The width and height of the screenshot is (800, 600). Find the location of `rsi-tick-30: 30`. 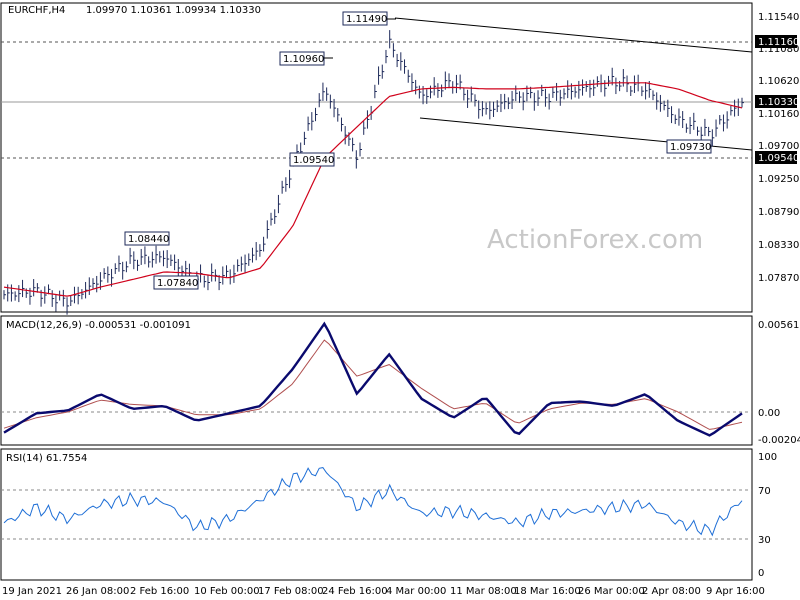

rsi-tick-30: 30 is located at coordinates (764, 540).